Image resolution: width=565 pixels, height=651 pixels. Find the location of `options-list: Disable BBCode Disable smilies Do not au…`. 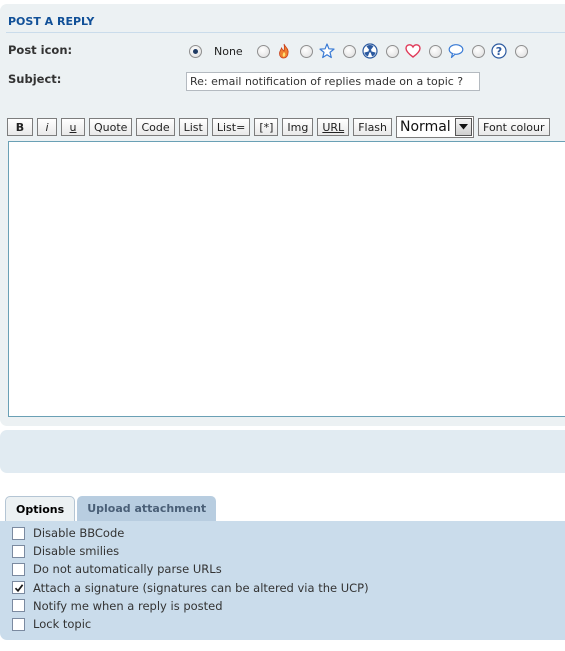

options-list: Disable BBCode Disable smilies Do not au… is located at coordinates (190, 578).